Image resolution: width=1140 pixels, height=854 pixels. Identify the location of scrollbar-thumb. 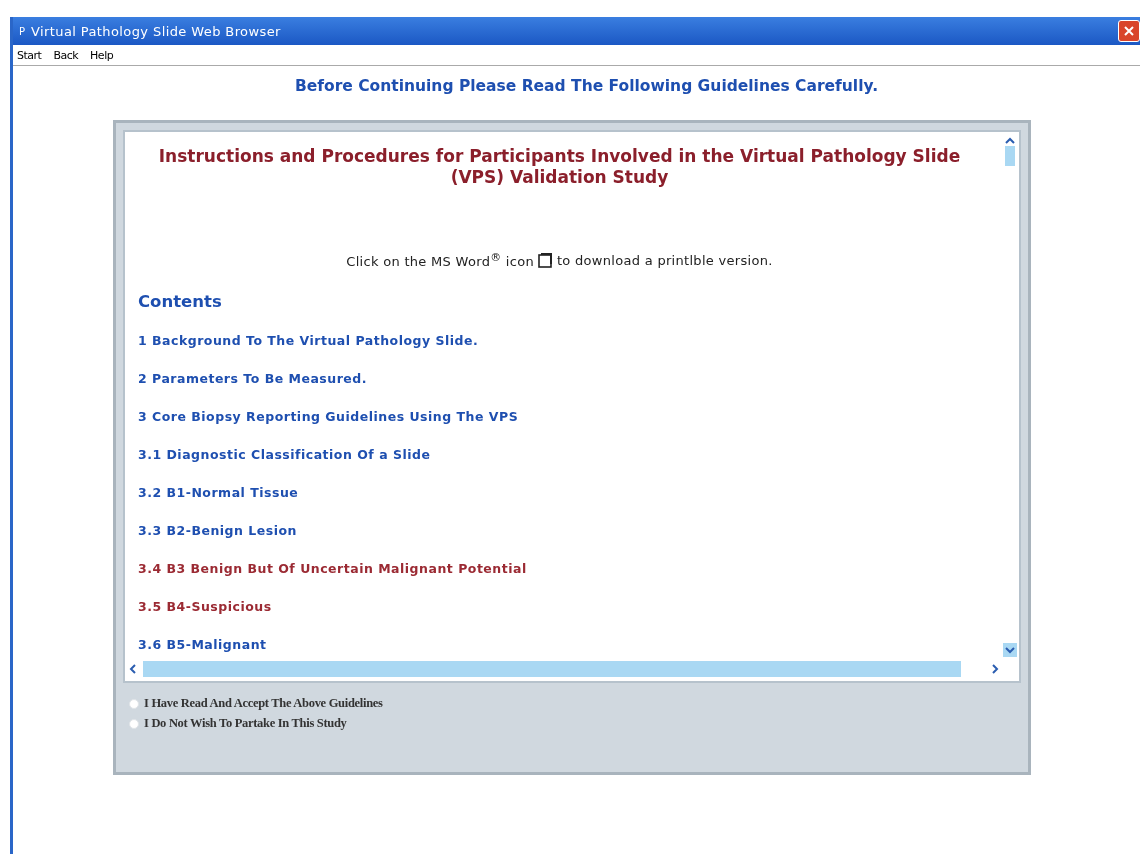
(1010, 156).